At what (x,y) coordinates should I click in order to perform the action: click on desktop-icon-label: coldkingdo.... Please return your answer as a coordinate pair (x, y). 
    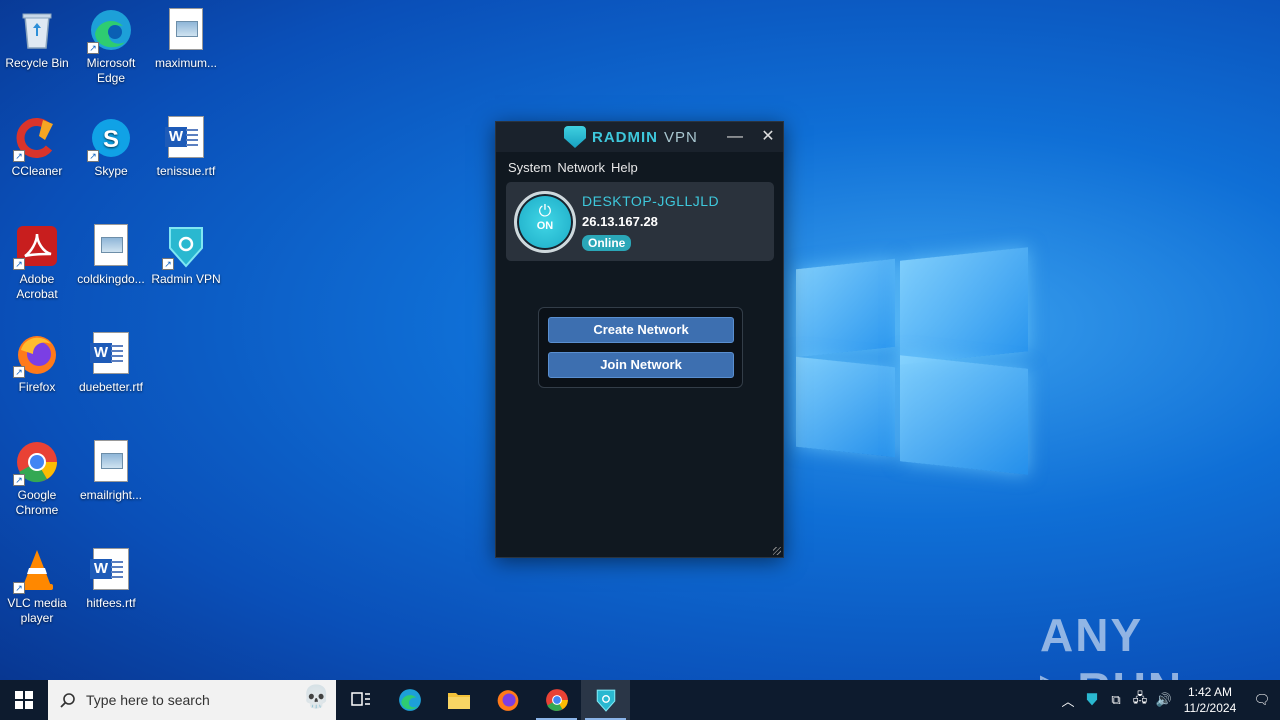
    Looking at the image, I should click on (111, 279).